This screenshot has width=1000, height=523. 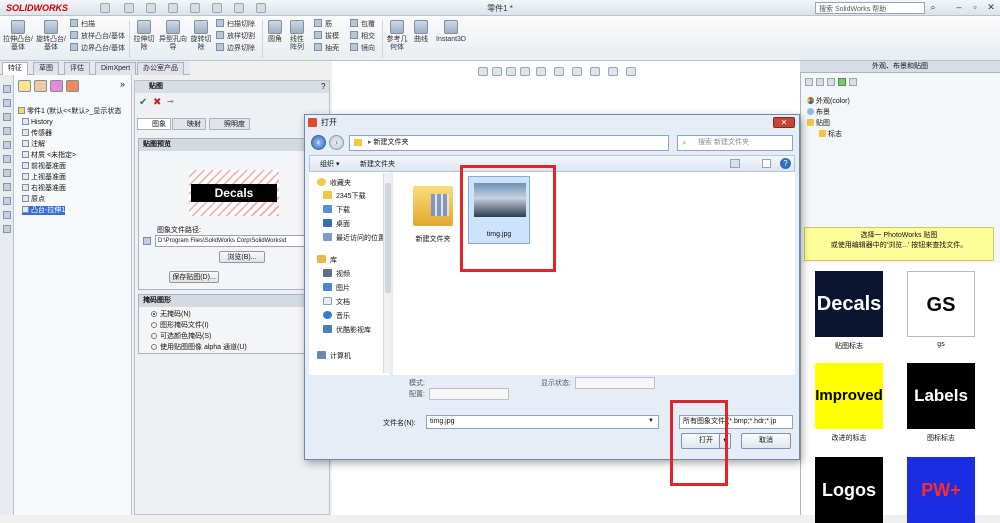 I want to click on decal-thumb-labels: Labels, so click(x=941, y=396).